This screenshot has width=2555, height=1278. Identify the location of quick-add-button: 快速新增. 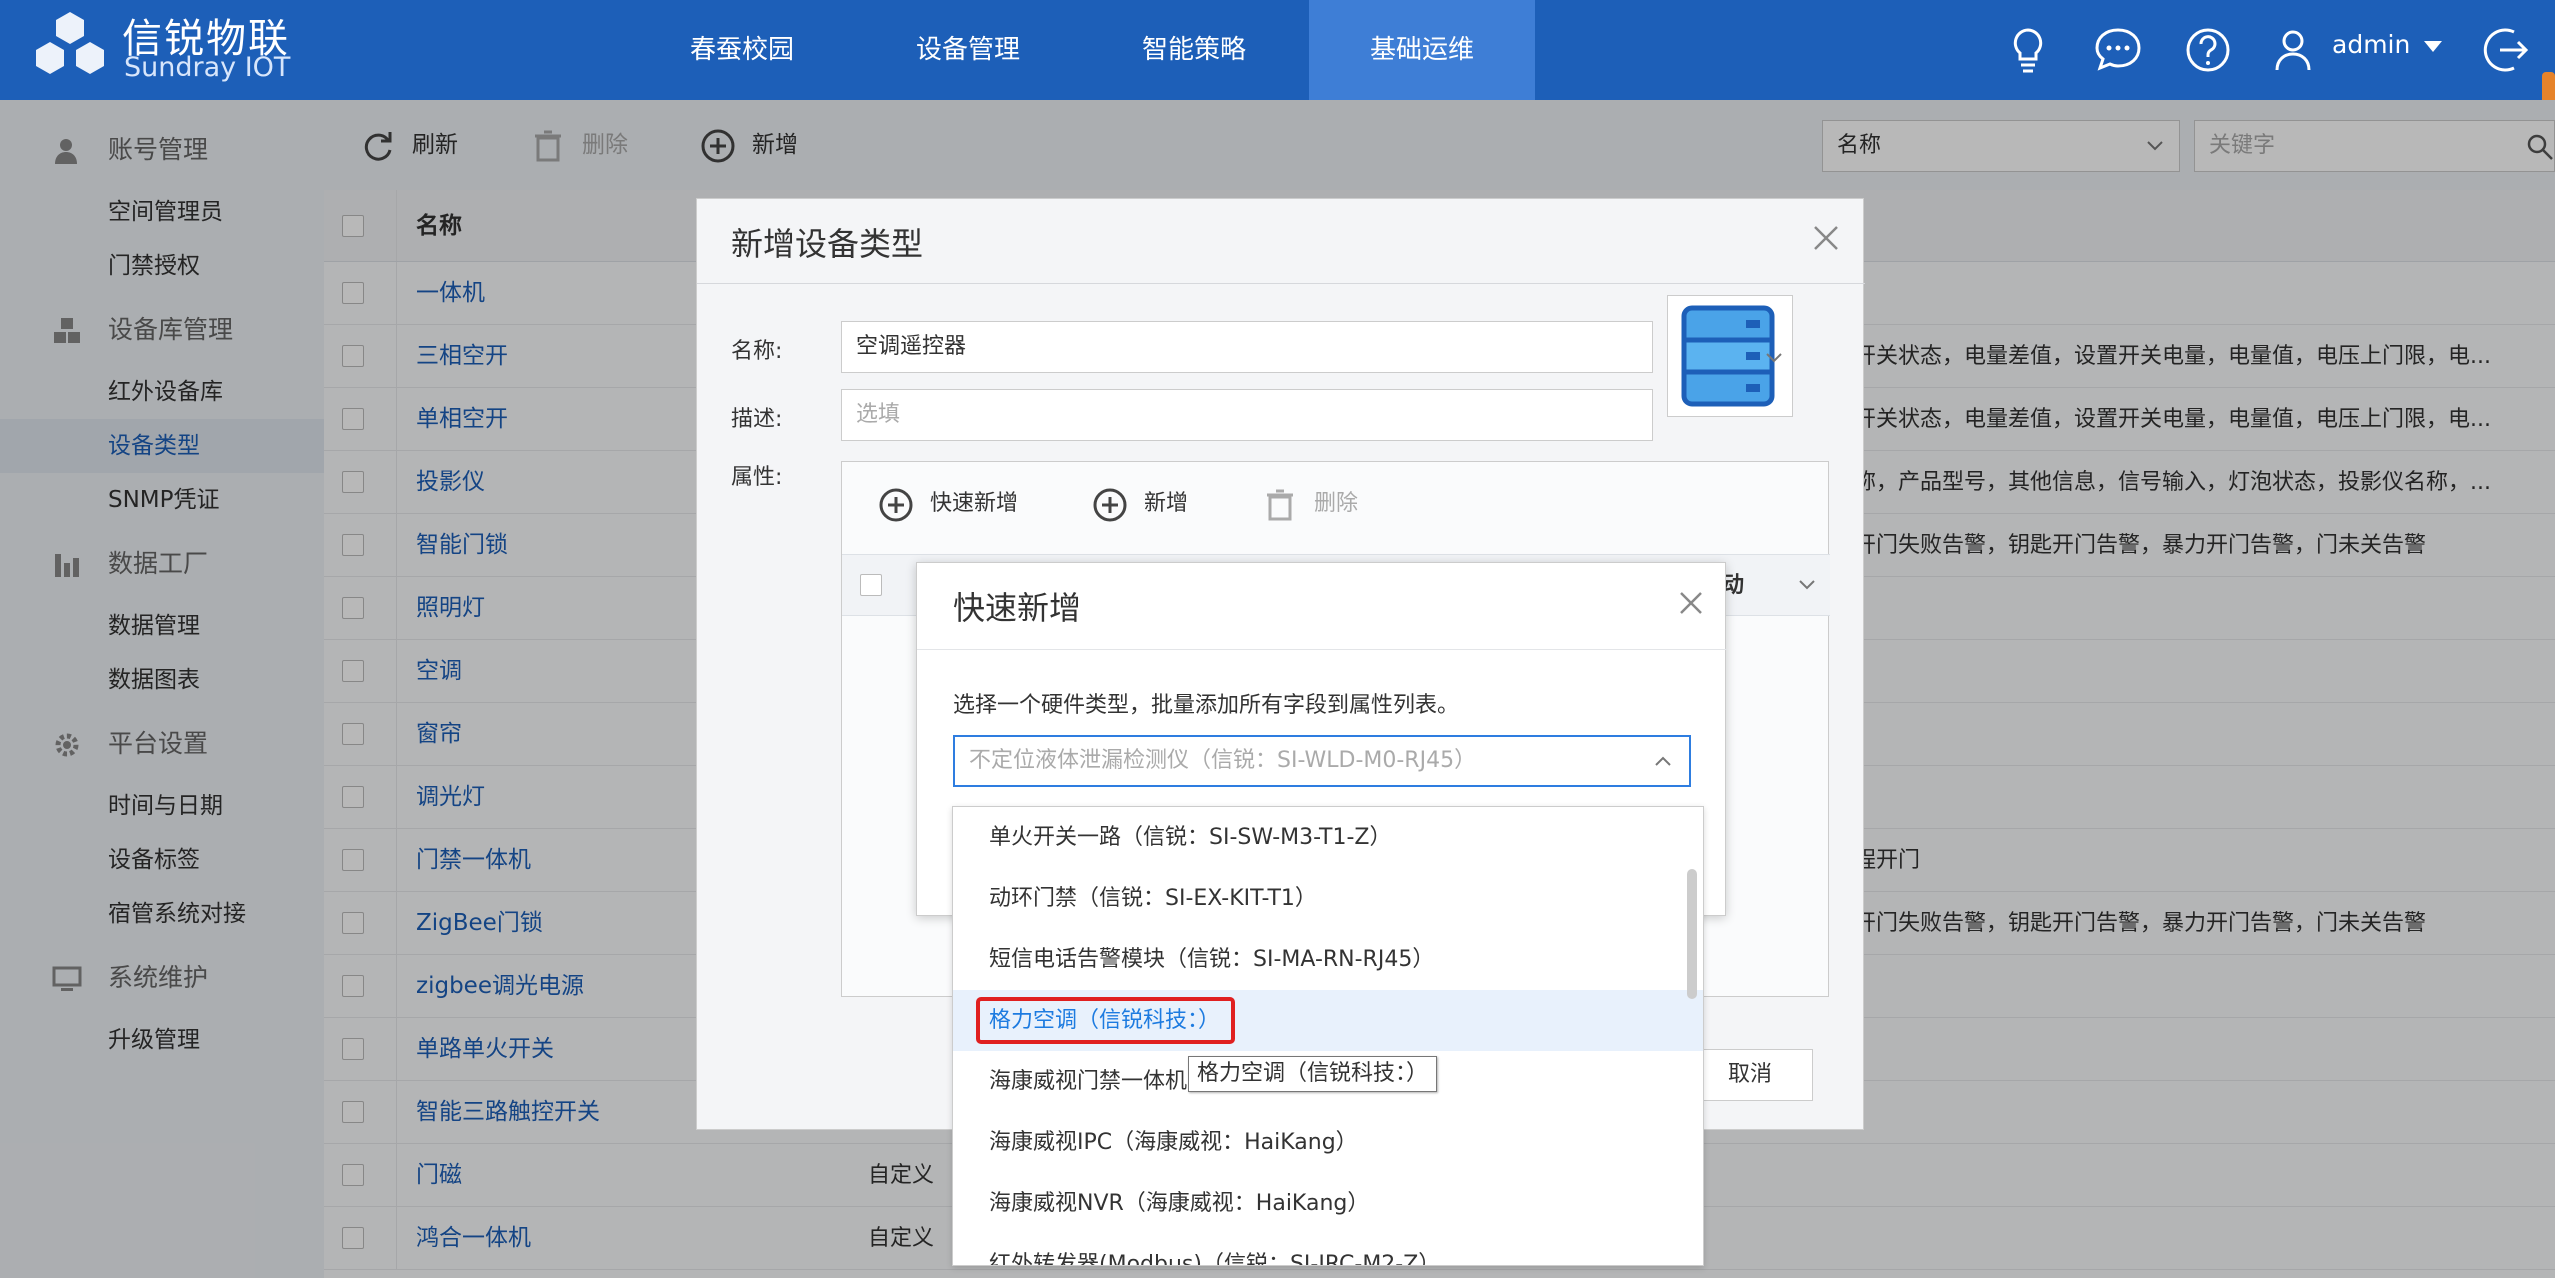
(948, 504).